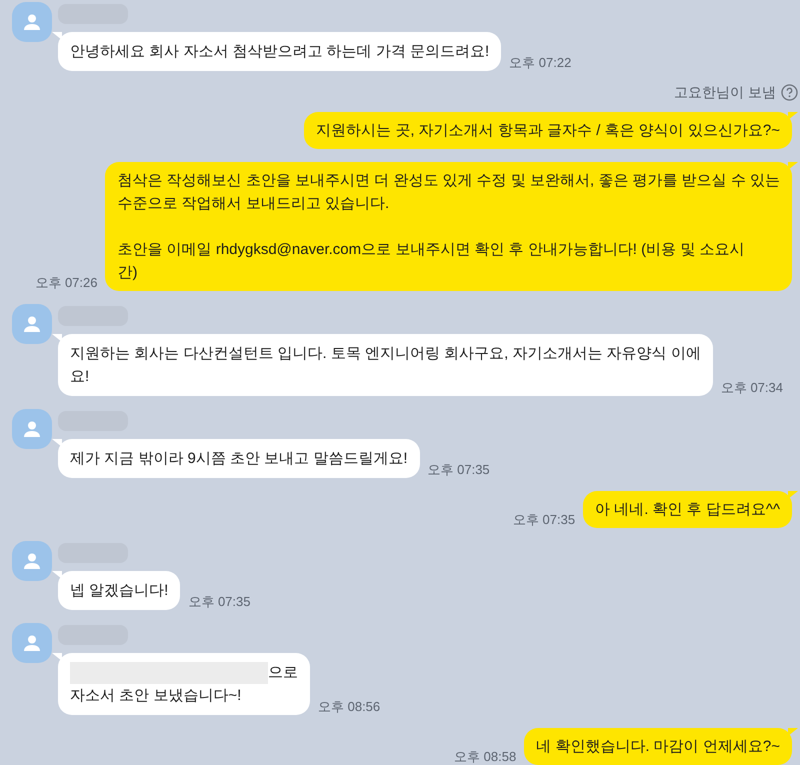  Describe the element at coordinates (485, 756) in the screenshot. I see `message-time: 오후 08:58` at that location.